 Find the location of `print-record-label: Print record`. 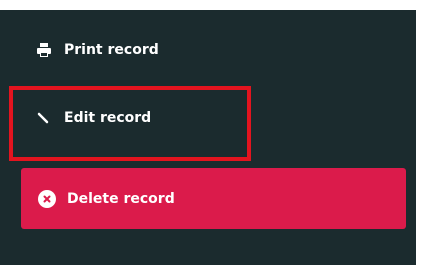

print-record-label: Print record is located at coordinates (111, 50).